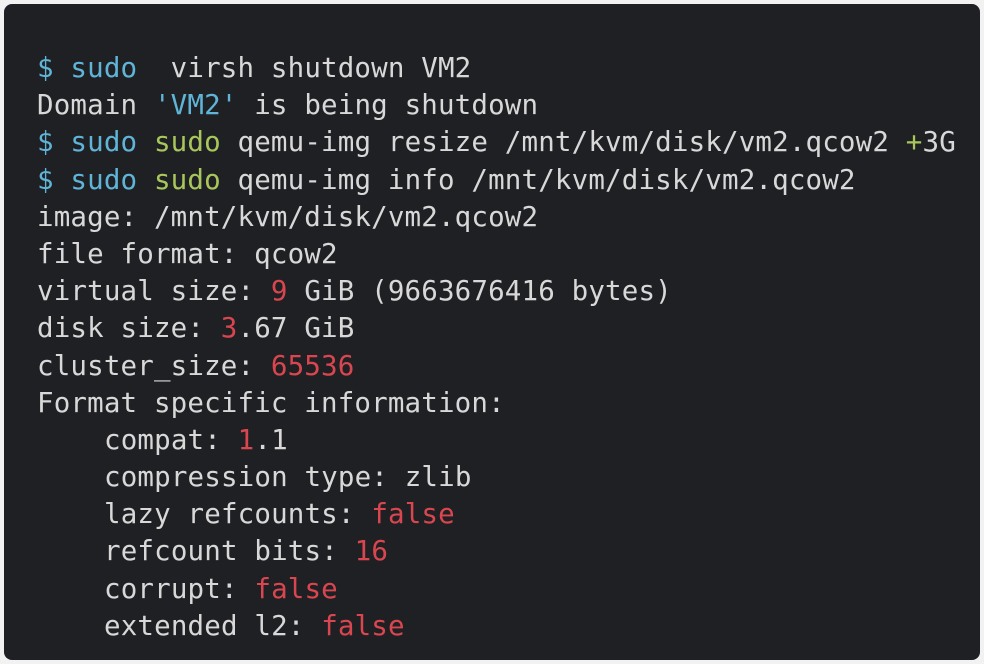 This screenshot has height=664, width=984. What do you see at coordinates (154, 365) in the screenshot?
I see `token-text: cluster_size:` at bounding box center [154, 365].